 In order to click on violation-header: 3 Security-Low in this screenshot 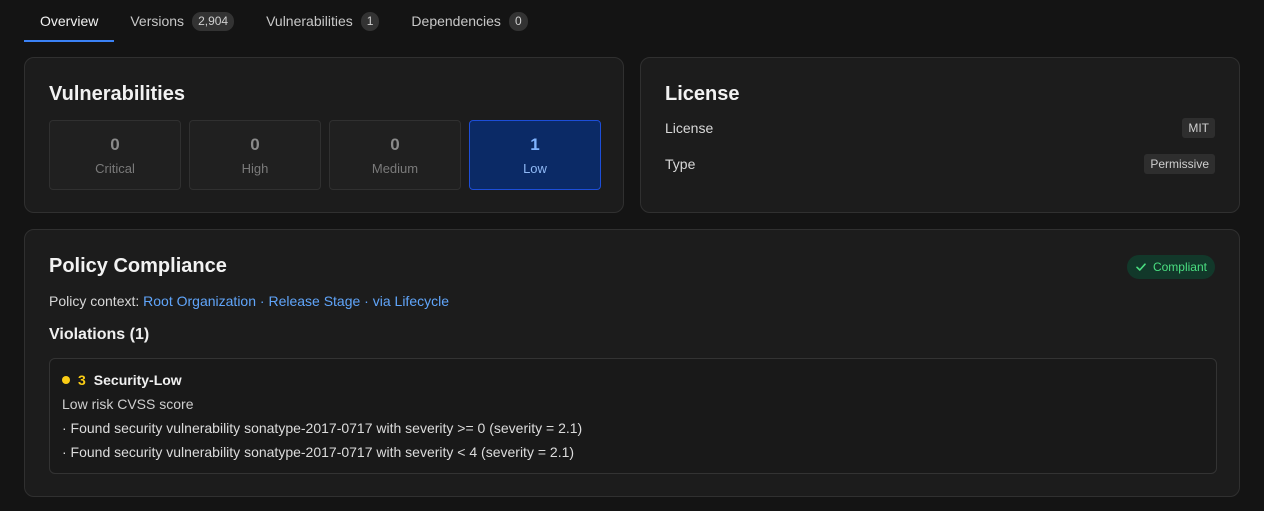, I will do `click(122, 380)`.